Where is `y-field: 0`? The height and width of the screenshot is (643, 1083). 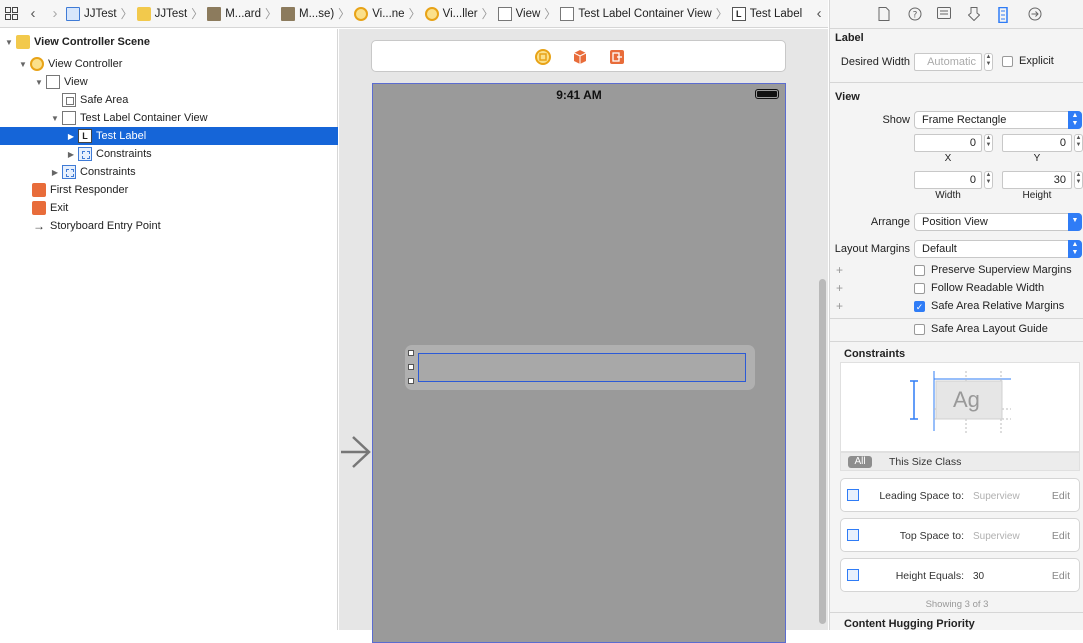
y-field: 0 is located at coordinates (1037, 143).